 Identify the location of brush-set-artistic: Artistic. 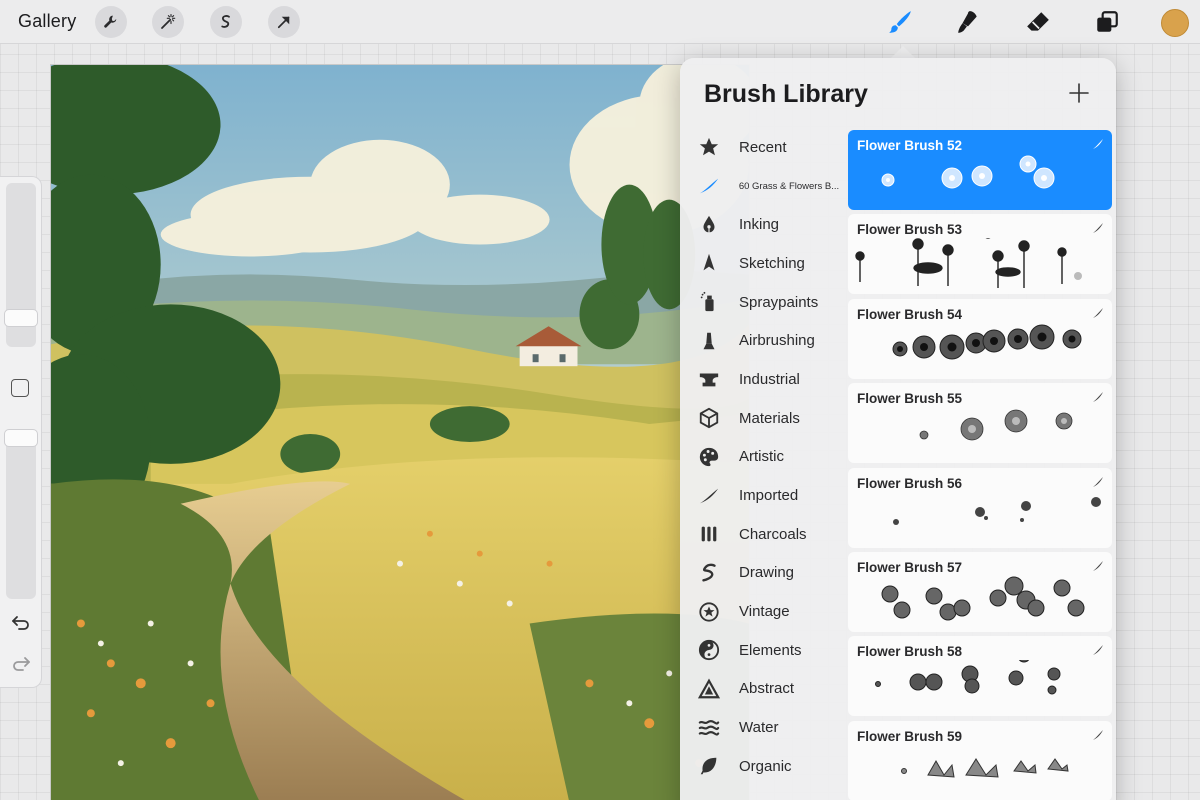
(772, 457).